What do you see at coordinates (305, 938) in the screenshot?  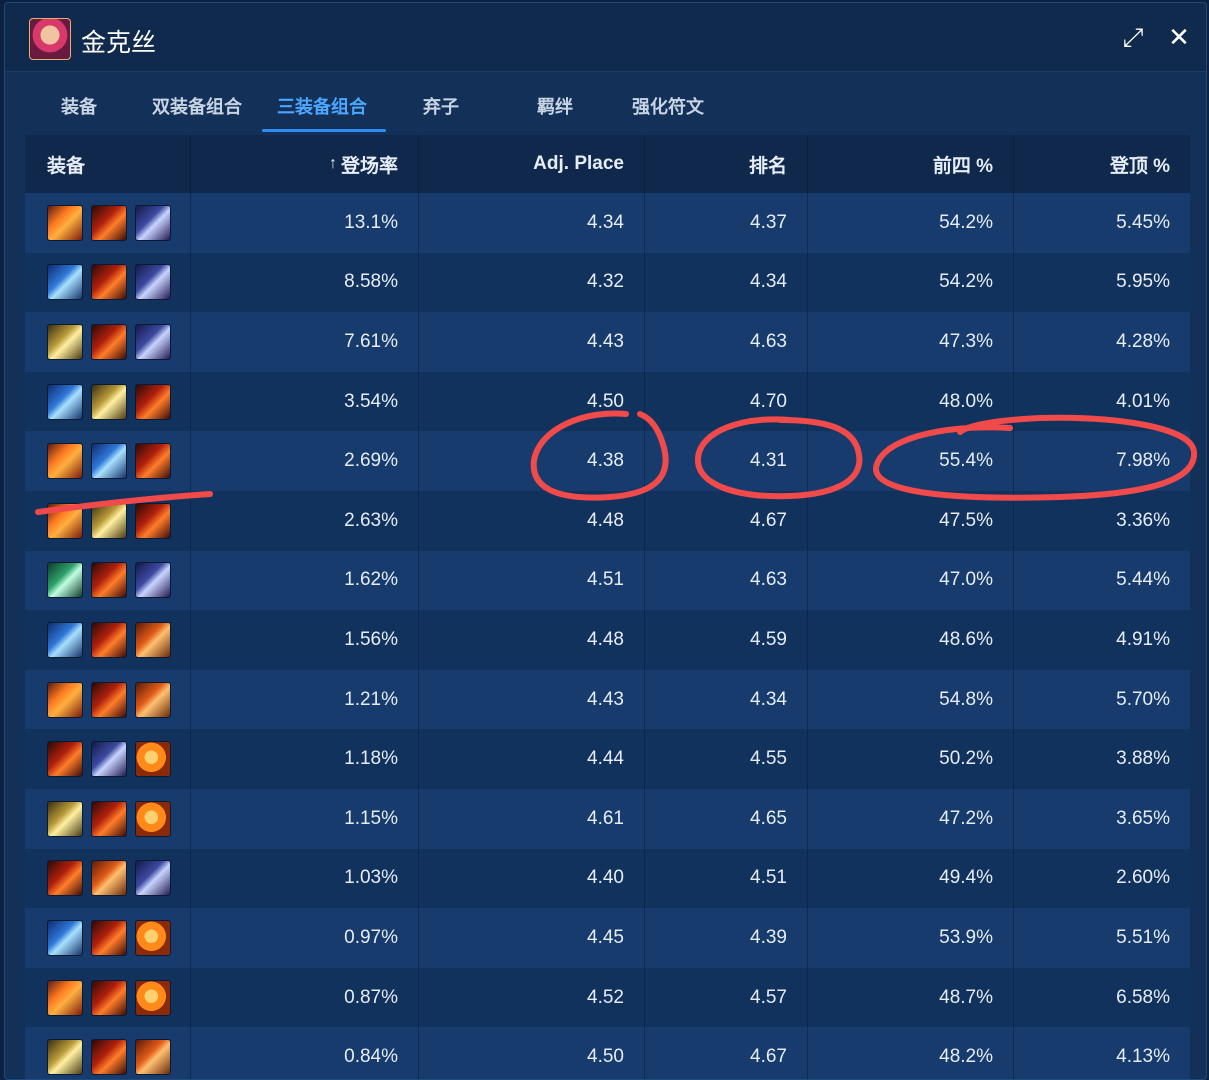 I see `cell-frequency: 0.97%` at bounding box center [305, 938].